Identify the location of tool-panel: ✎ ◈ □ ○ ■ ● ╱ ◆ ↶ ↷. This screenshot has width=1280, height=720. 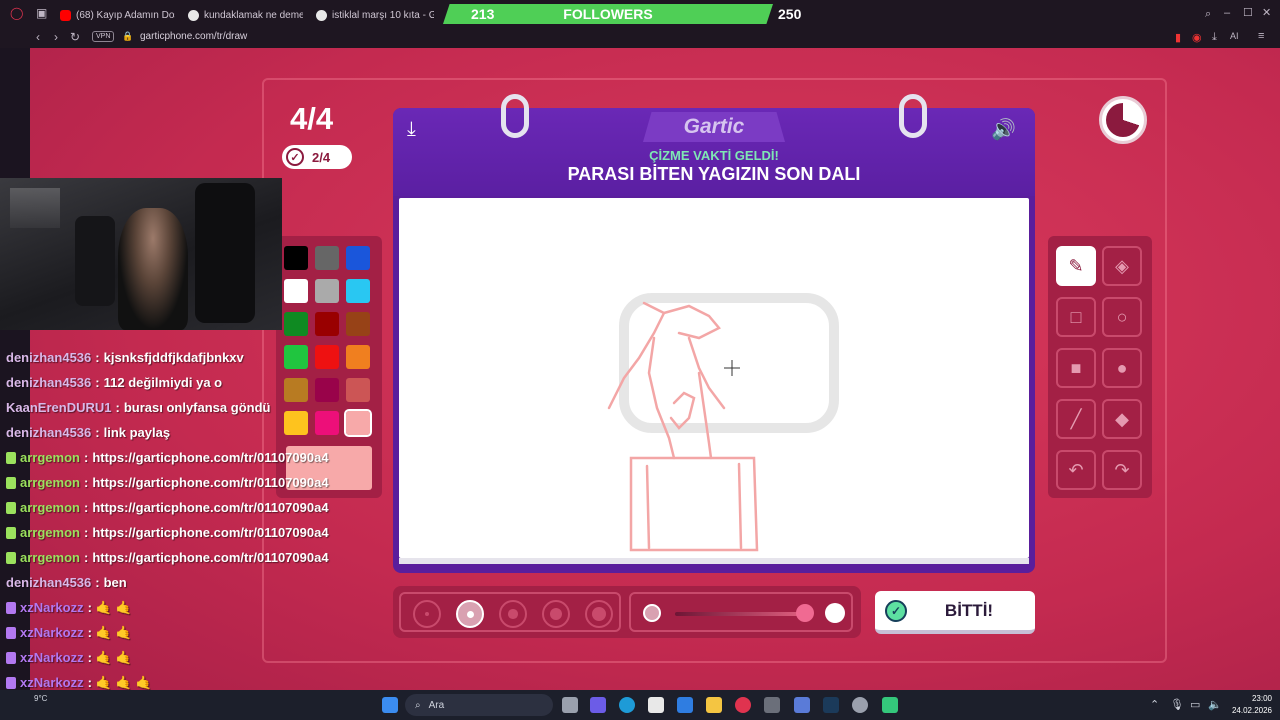
(1100, 367).